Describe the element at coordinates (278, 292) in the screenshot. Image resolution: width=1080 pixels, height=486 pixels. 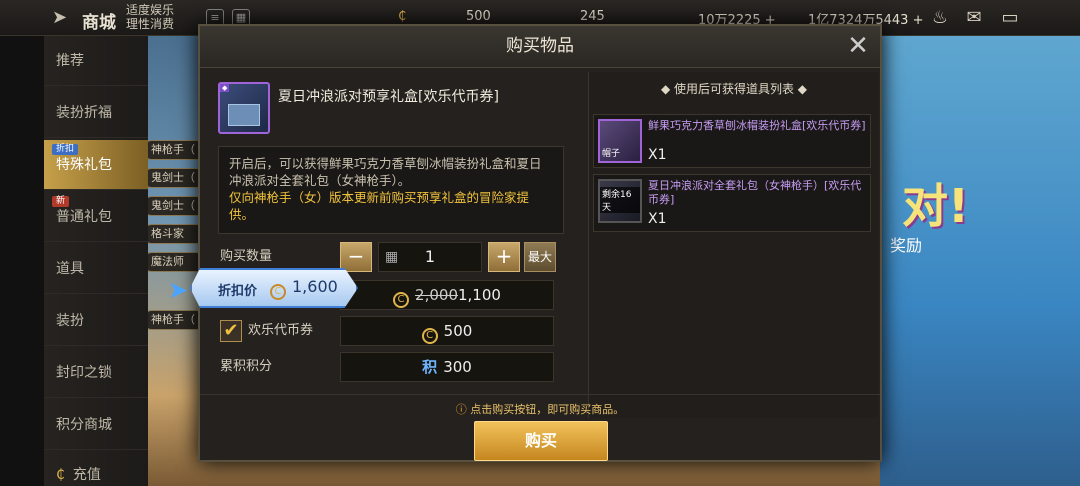
I see `discount-coin-icon: C` at that location.